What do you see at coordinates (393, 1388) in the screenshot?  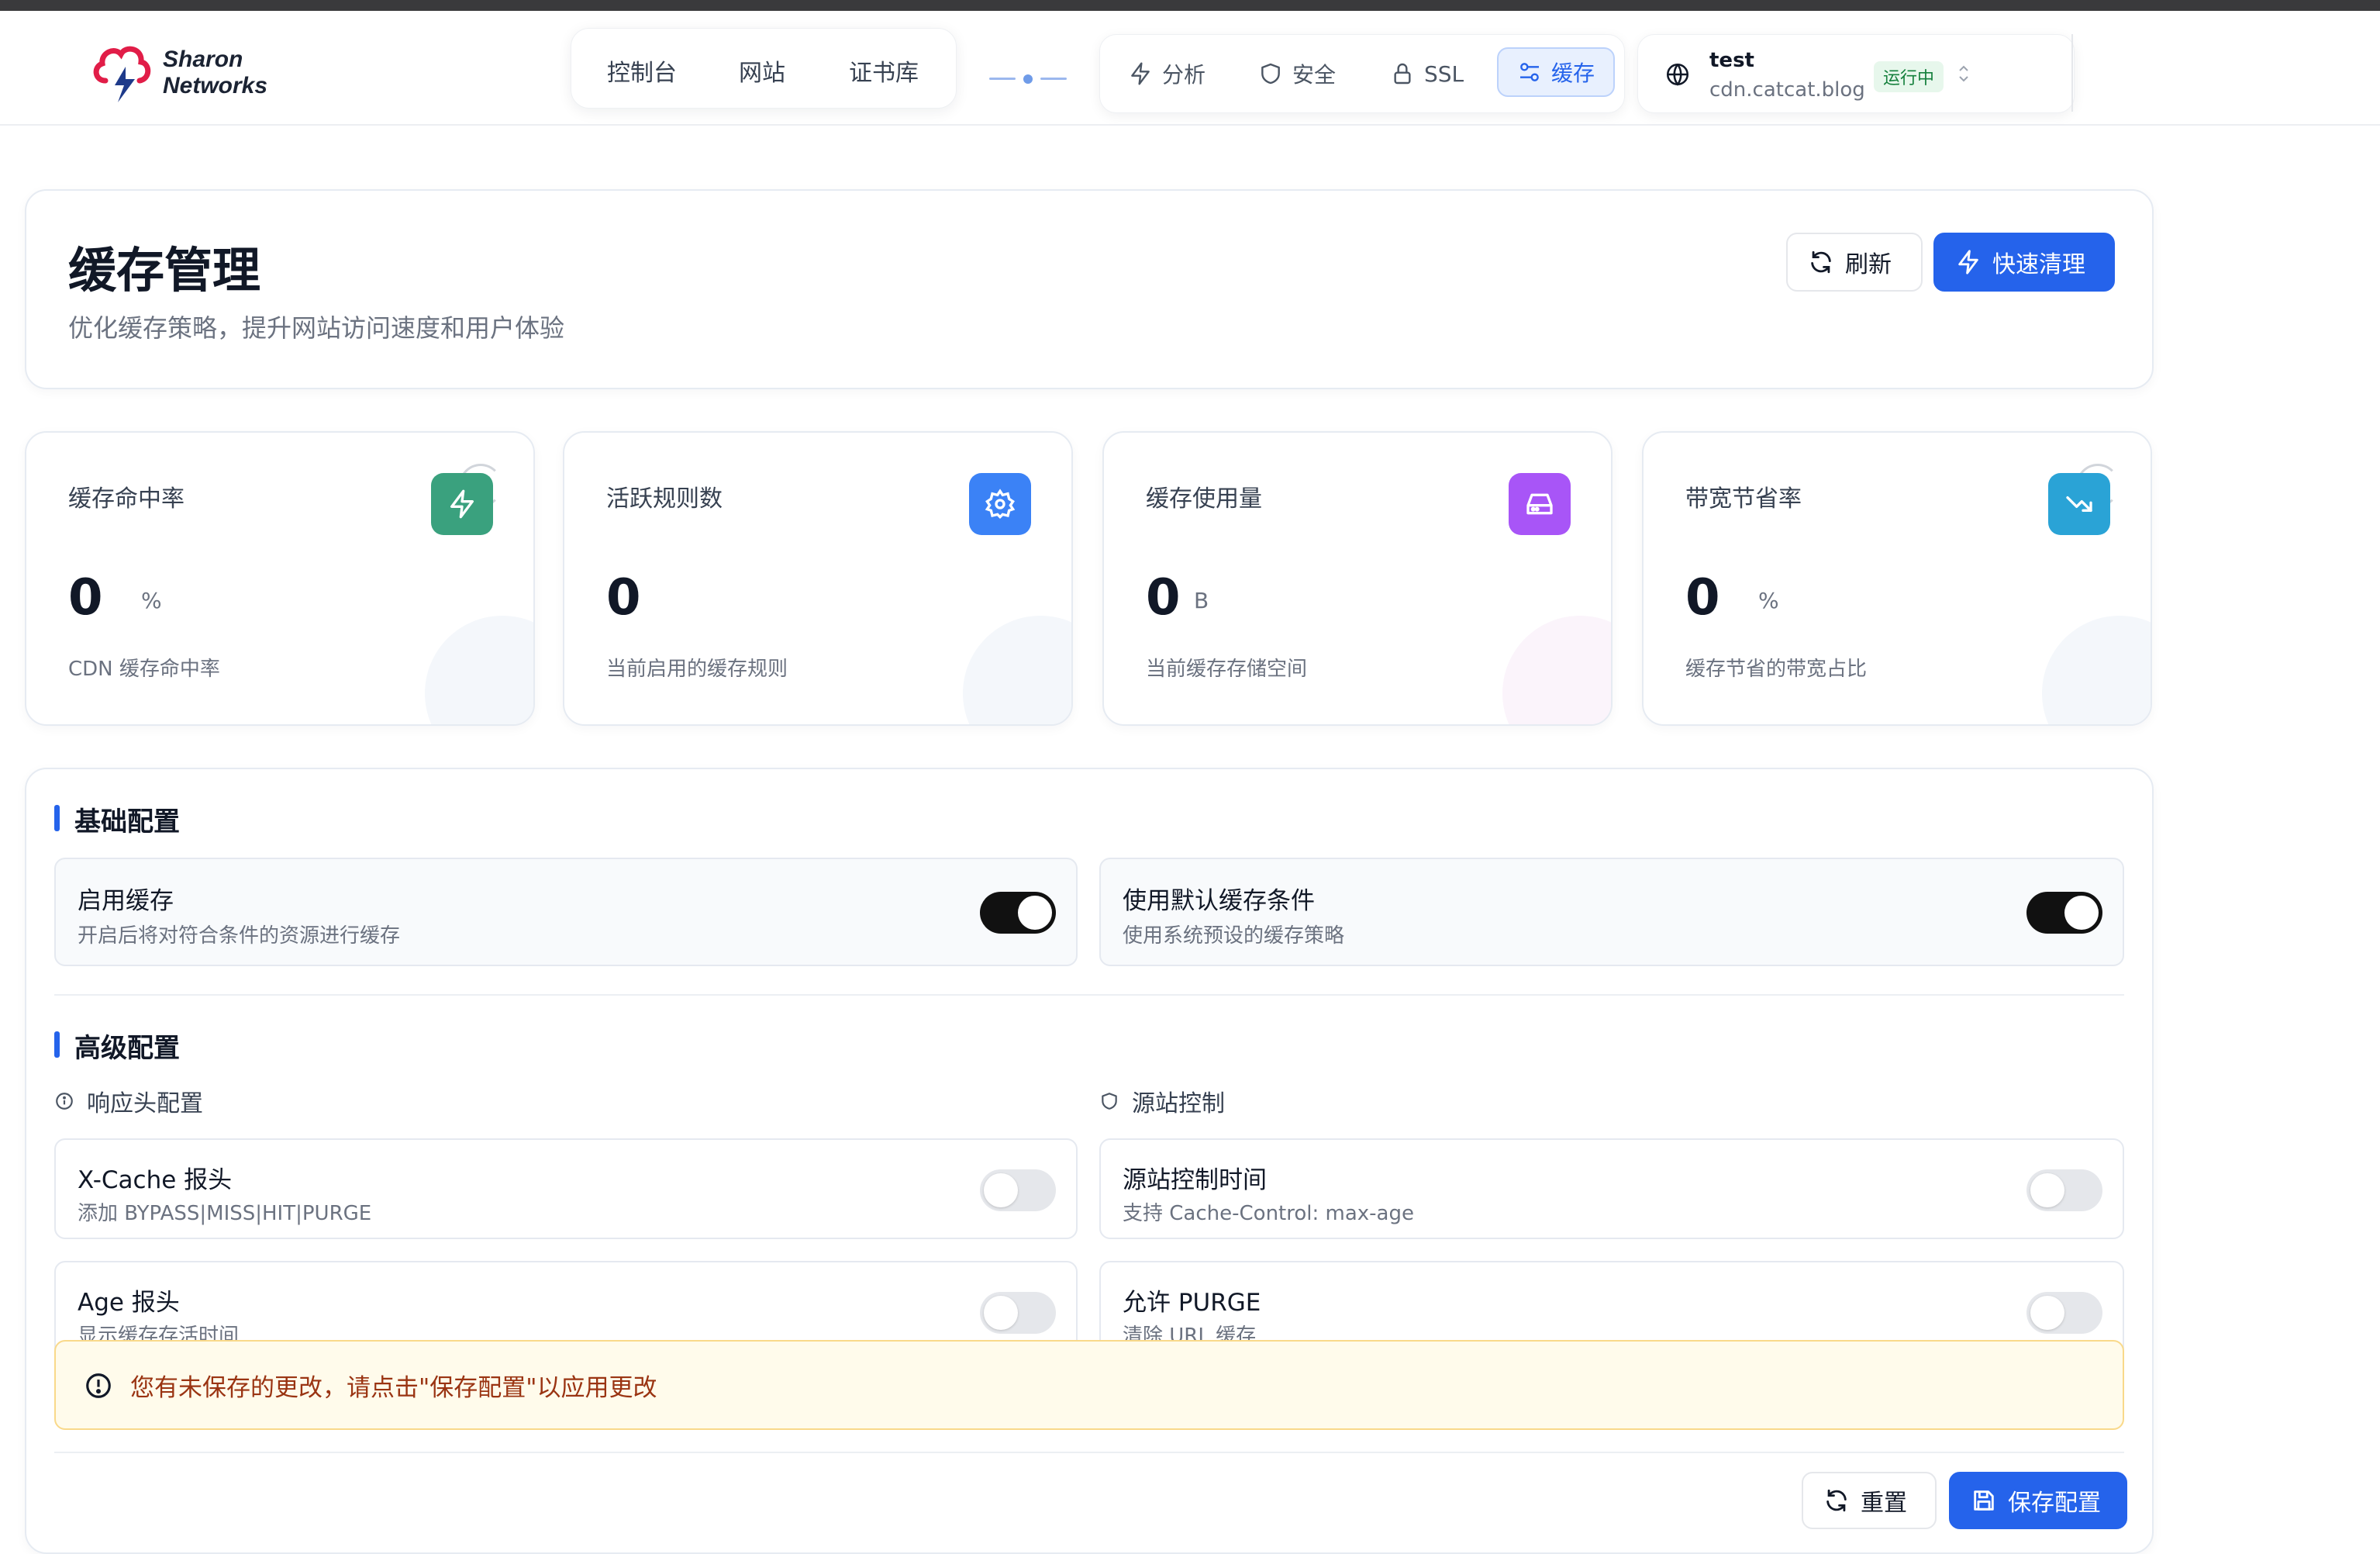 I see `unsaved-changes-text: 您有未保存的更改，请点击"保存配置"以应用更改` at bounding box center [393, 1388].